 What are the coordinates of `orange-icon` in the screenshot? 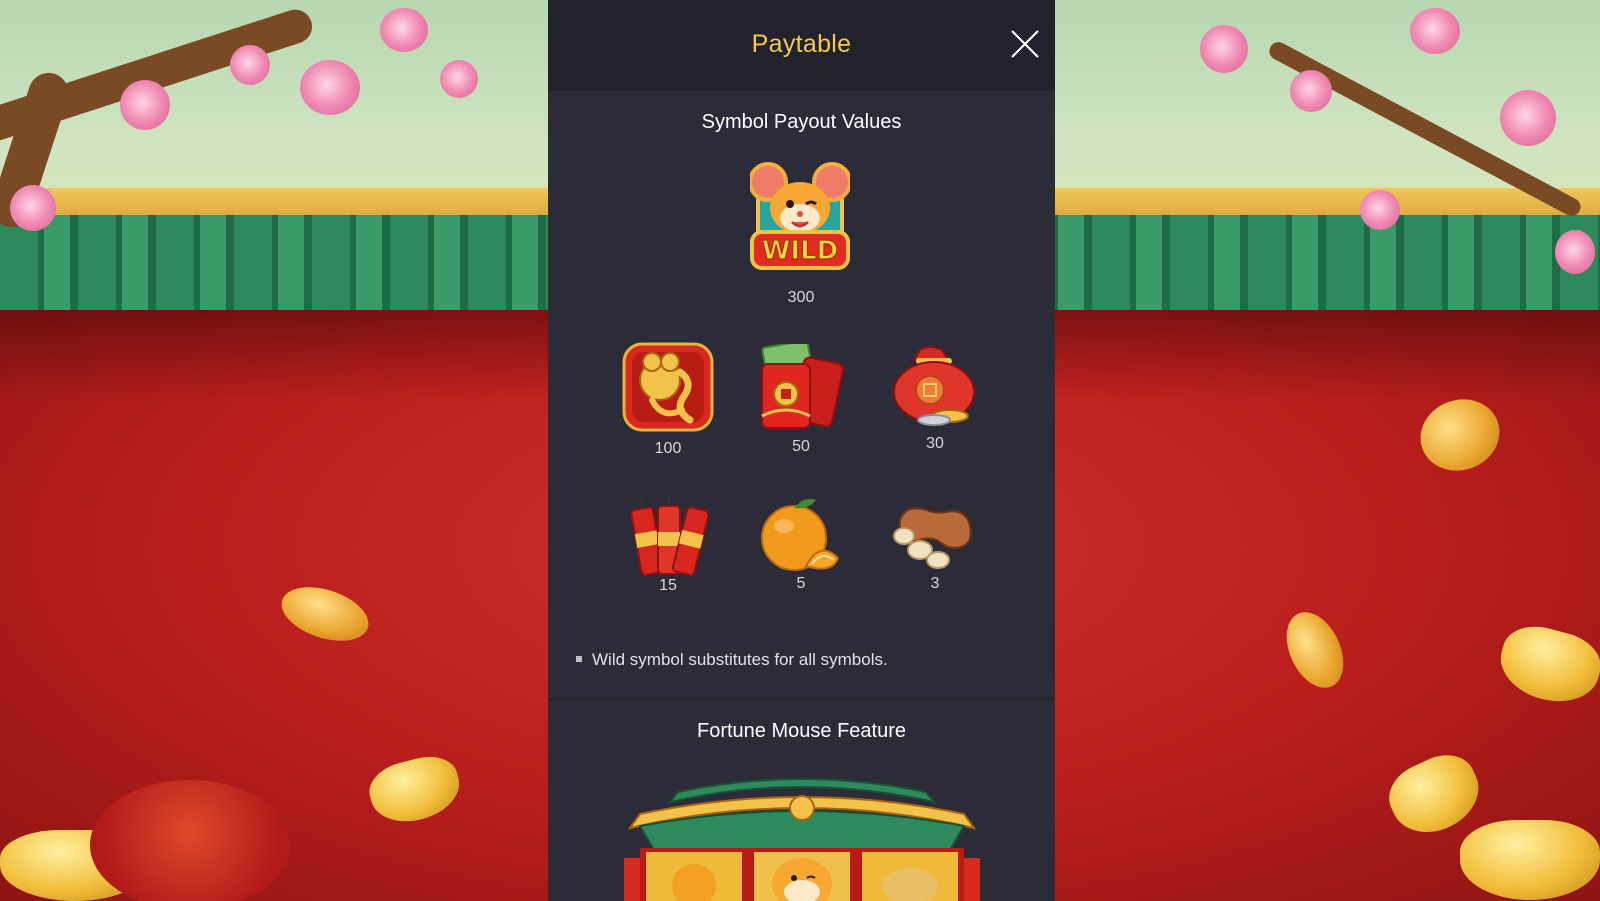 It's located at (800, 535).